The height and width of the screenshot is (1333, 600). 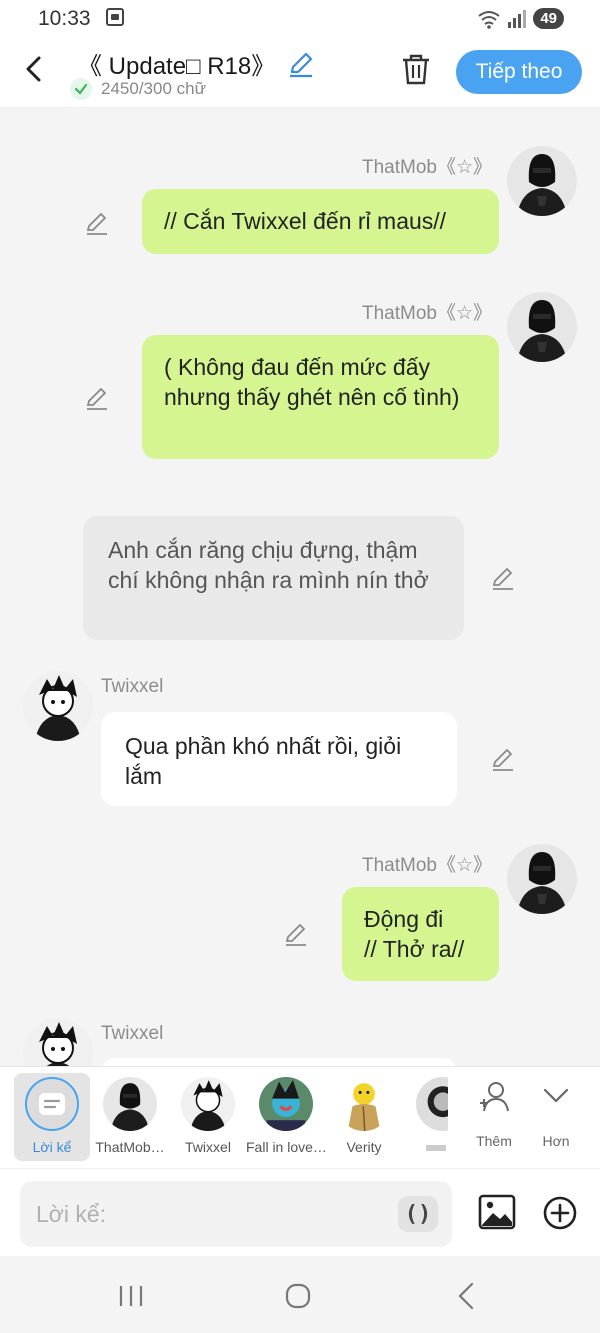 What do you see at coordinates (64, 18) in the screenshot?
I see `status-time: 10:33` at bounding box center [64, 18].